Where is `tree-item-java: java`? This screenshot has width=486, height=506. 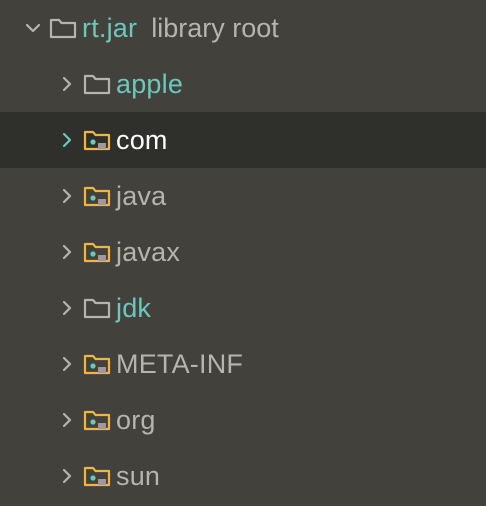
tree-item-java: java is located at coordinates (243, 196).